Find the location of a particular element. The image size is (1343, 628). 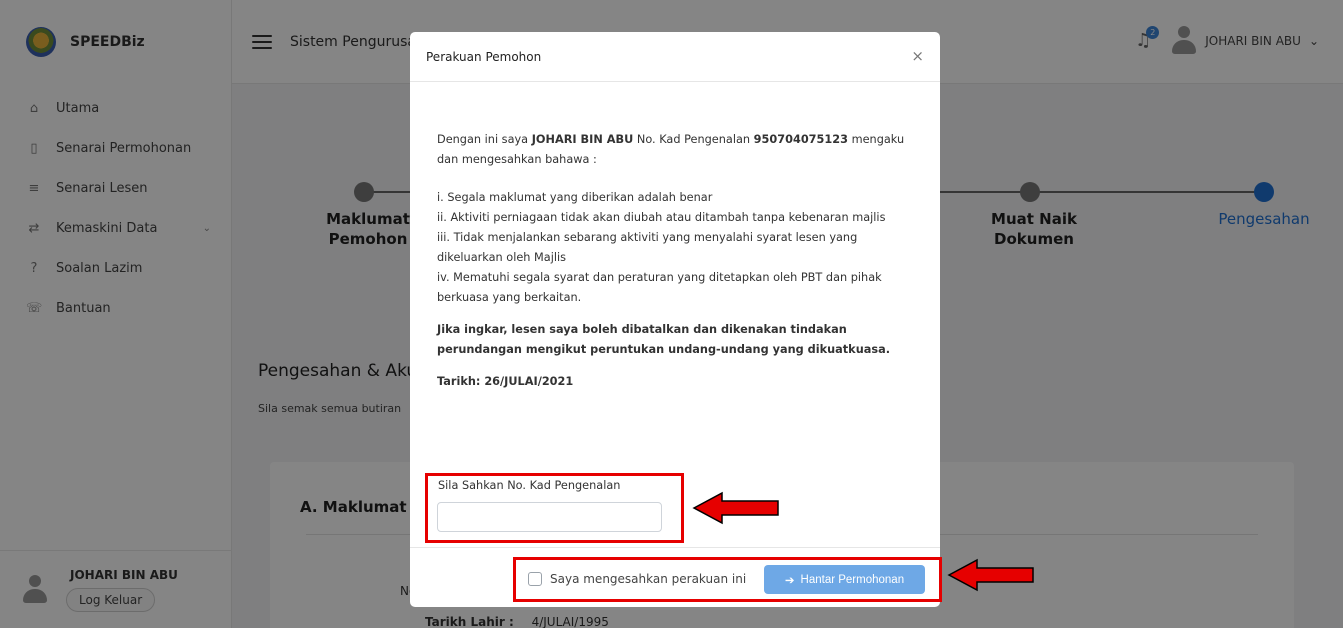

modal-header: Perakuan Pemohon is located at coordinates (675, 57).